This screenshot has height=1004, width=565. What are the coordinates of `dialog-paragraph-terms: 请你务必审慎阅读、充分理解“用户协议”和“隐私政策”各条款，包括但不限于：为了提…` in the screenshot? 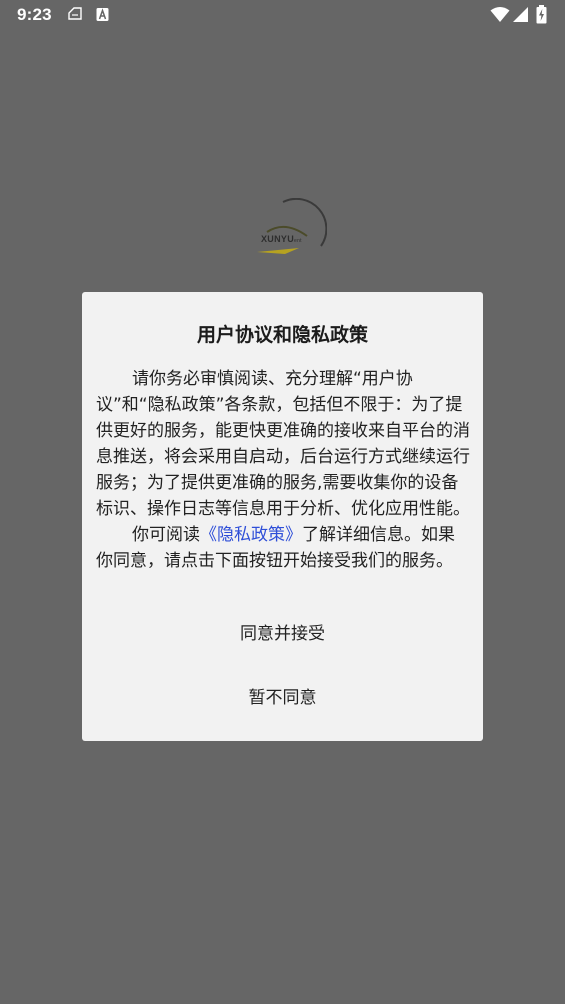 It's located at (283, 444).